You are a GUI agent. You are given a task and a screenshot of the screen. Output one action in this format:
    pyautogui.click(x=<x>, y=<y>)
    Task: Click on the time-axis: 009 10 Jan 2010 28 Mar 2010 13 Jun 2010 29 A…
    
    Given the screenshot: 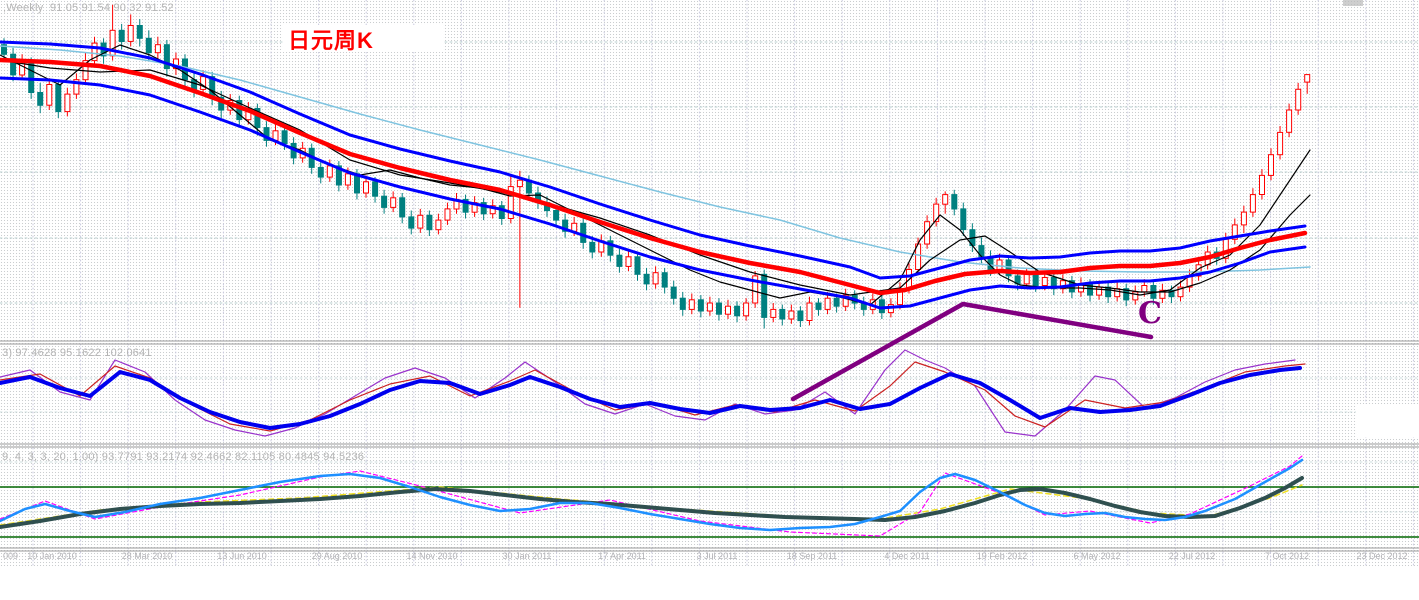 What is the action you would take?
    pyautogui.click(x=709, y=558)
    